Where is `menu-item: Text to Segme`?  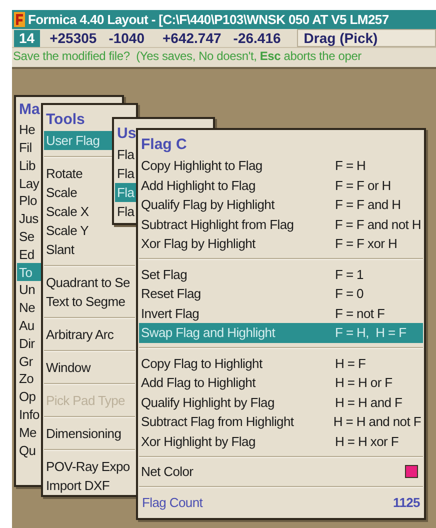 menu-item: Text to Segme is located at coordinates (89, 301).